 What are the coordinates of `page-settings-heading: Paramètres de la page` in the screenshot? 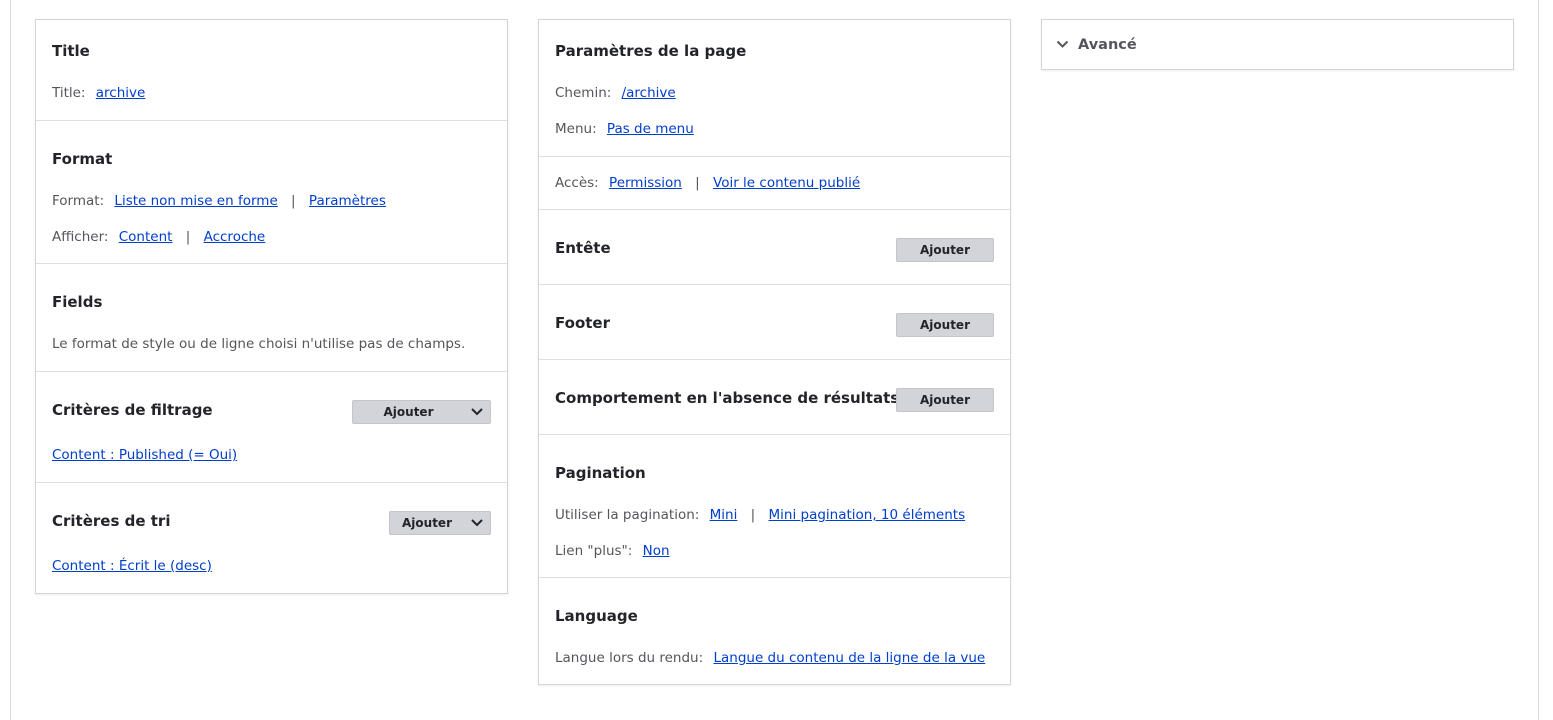 It's located at (651, 51).